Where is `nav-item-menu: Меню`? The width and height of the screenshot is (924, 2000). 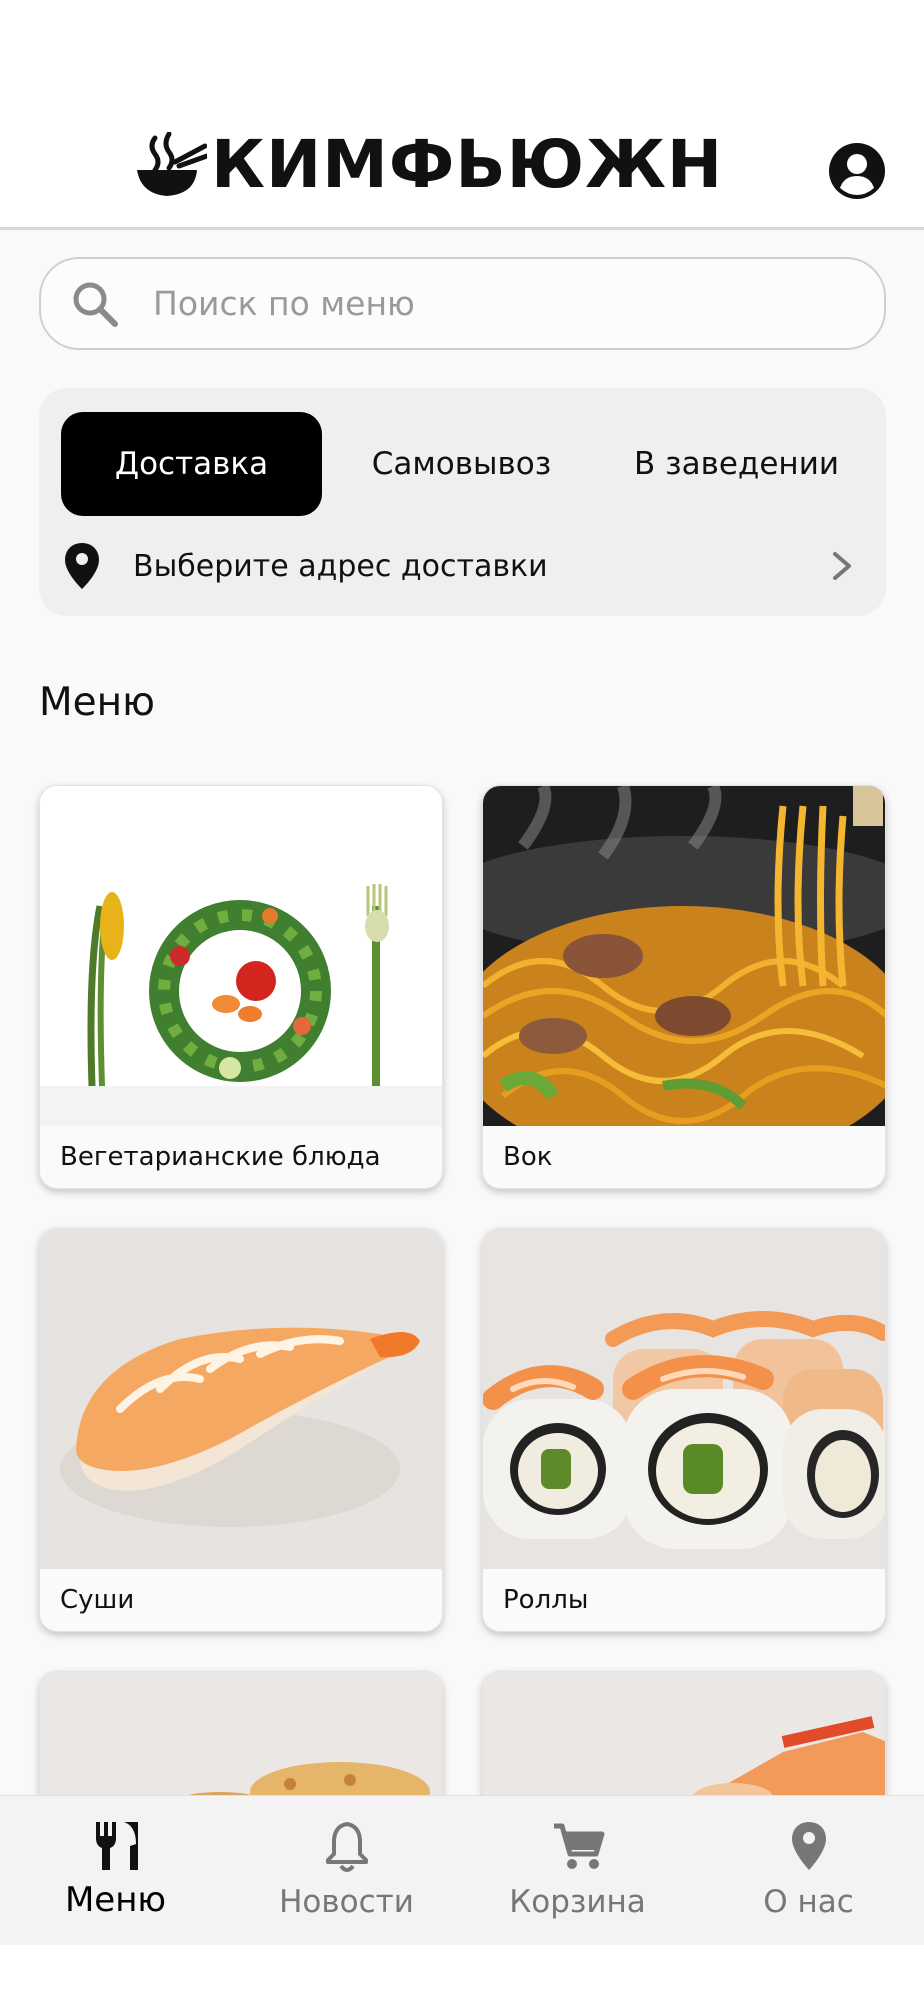 nav-item-menu: Меню is located at coordinates (115, 1871).